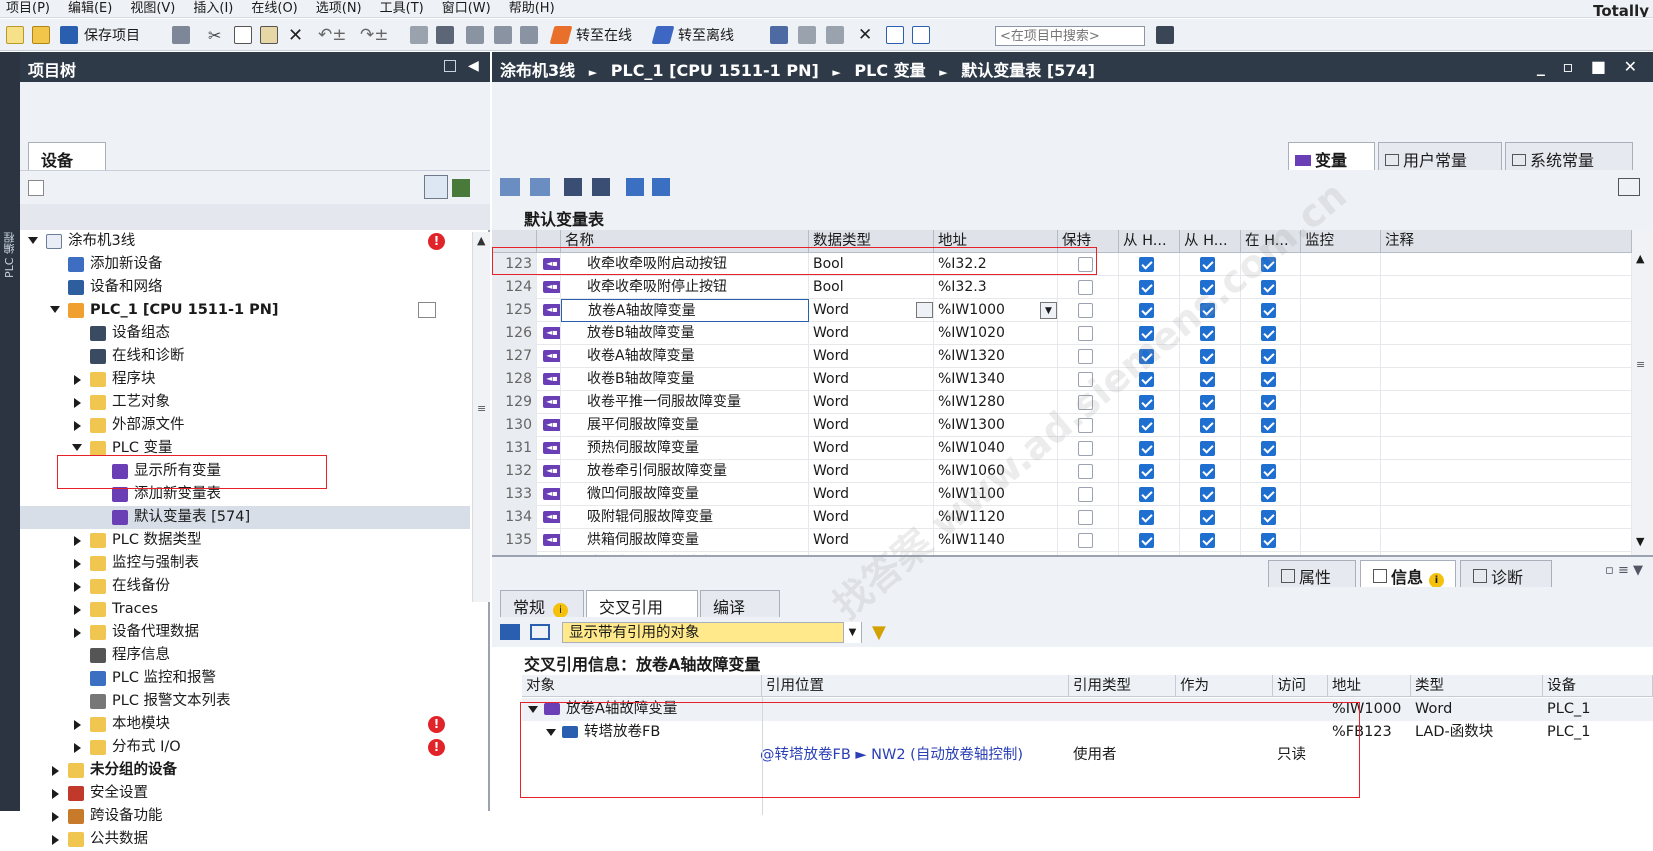  What do you see at coordinates (295, 35) in the screenshot?
I see `delete-button: ✕` at bounding box center [295, 35].